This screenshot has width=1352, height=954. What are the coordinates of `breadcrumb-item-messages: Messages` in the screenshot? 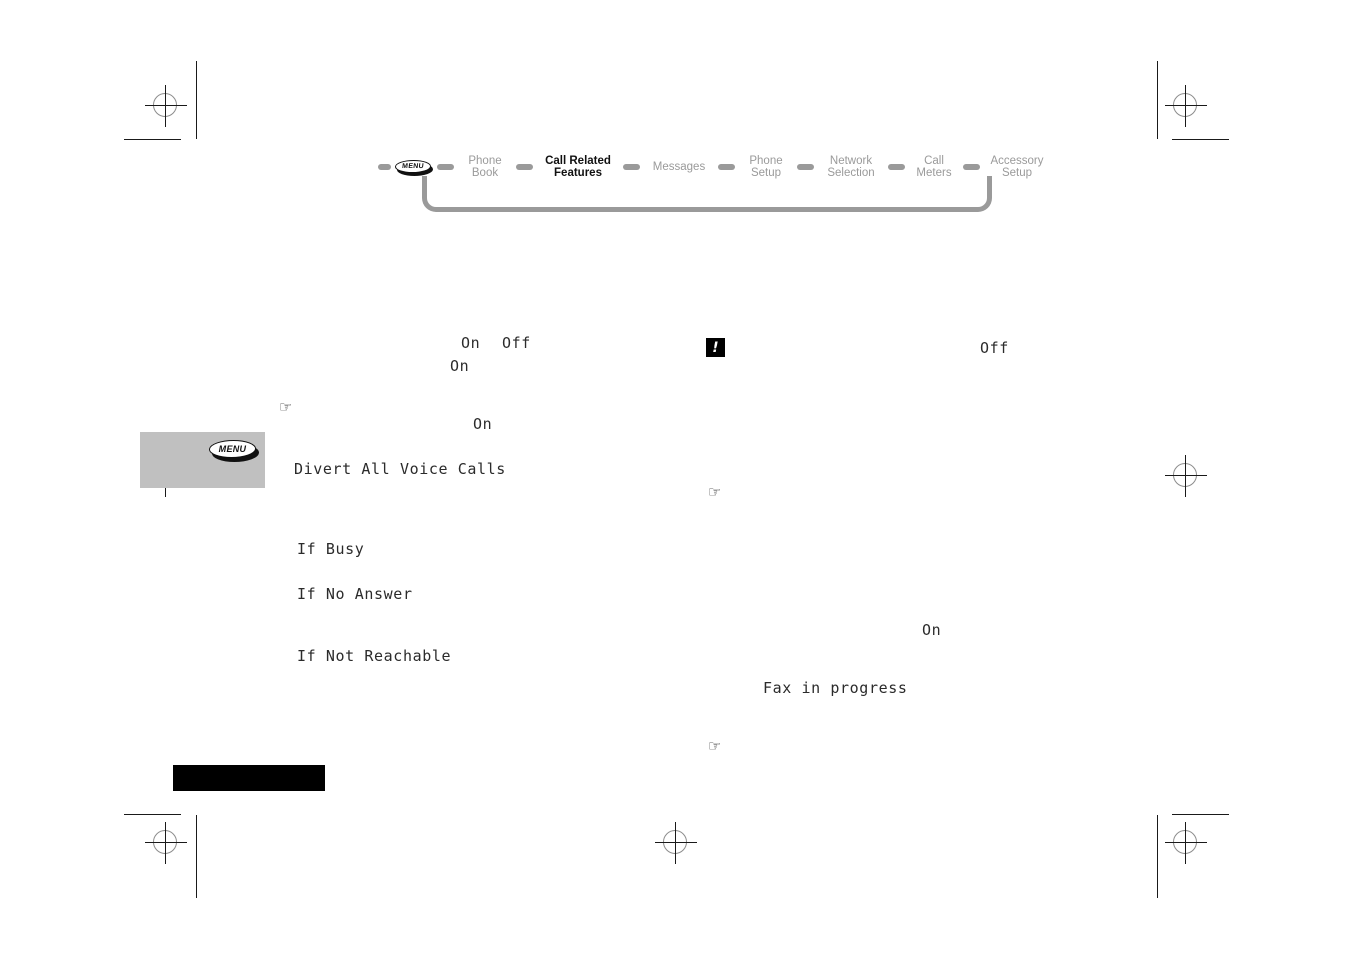 It's located at (679, 167).